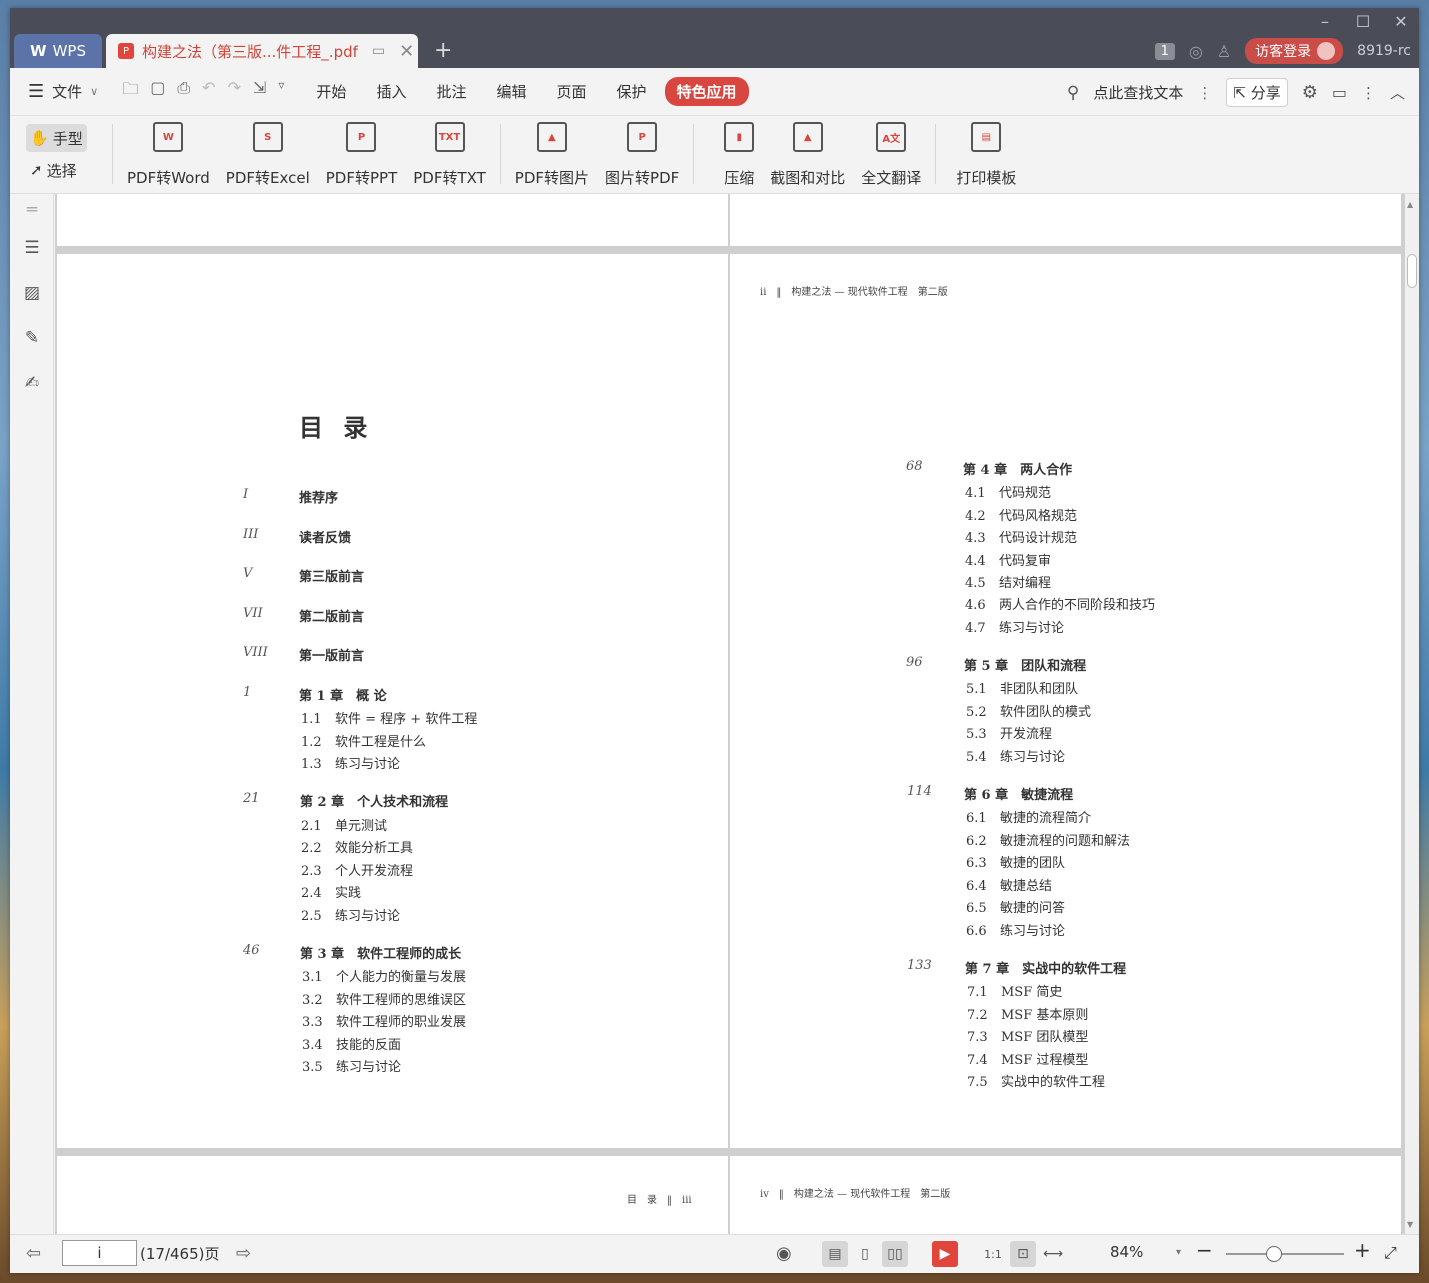 The width and height of the screenshot is (1429, 1283). What do you see at coordinates (1015, 755) in the screenshot?
I see `toc-section: 5.4 练习与讨论` at bounding box center [1015, 755].